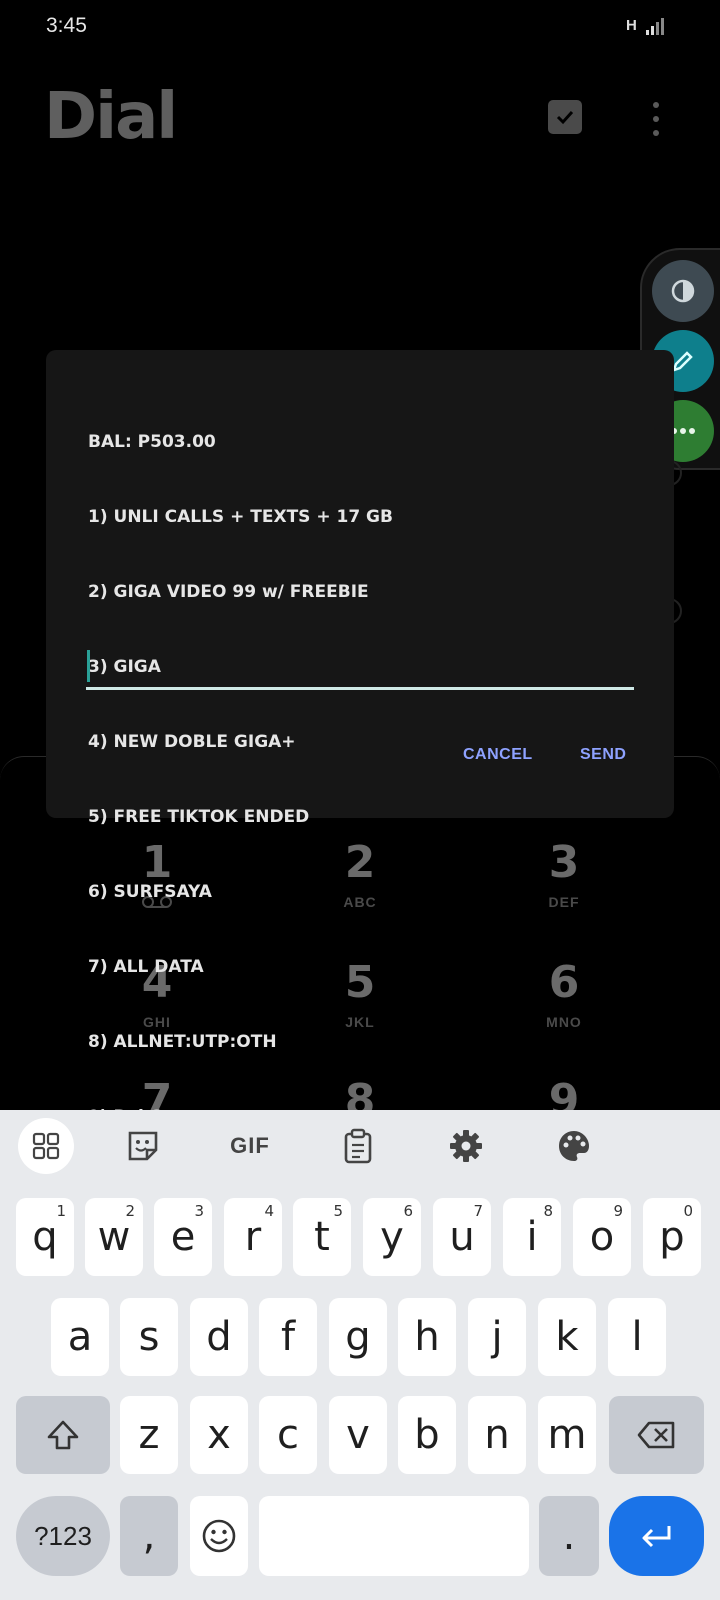 Image resolution: width=720 pixels, height=1600 pixels. I want to click on key-w: w2, so click(114, 1237).